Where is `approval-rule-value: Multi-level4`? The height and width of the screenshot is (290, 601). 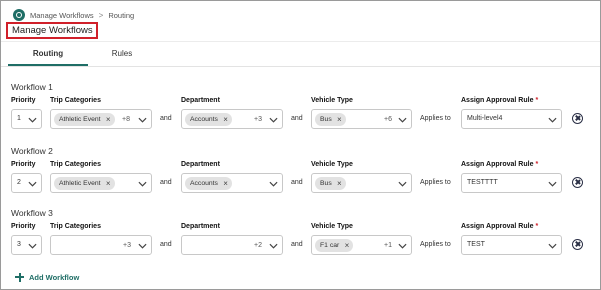
approval-rule-value: Multi-level4 is located at coordinates (485, 118).